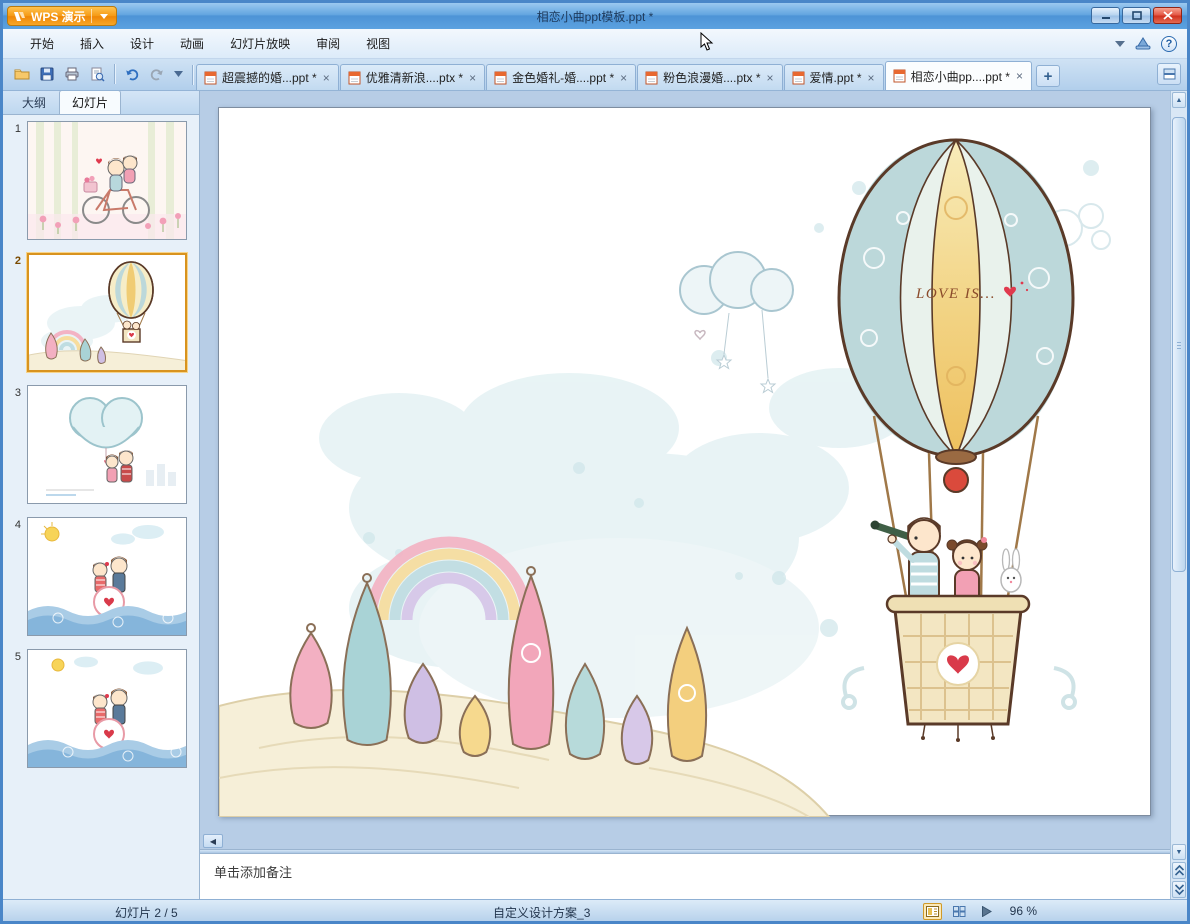  Describe the element at coordinates (1143, 43) in the screenshot. I see `skin-style-icon` at that location.